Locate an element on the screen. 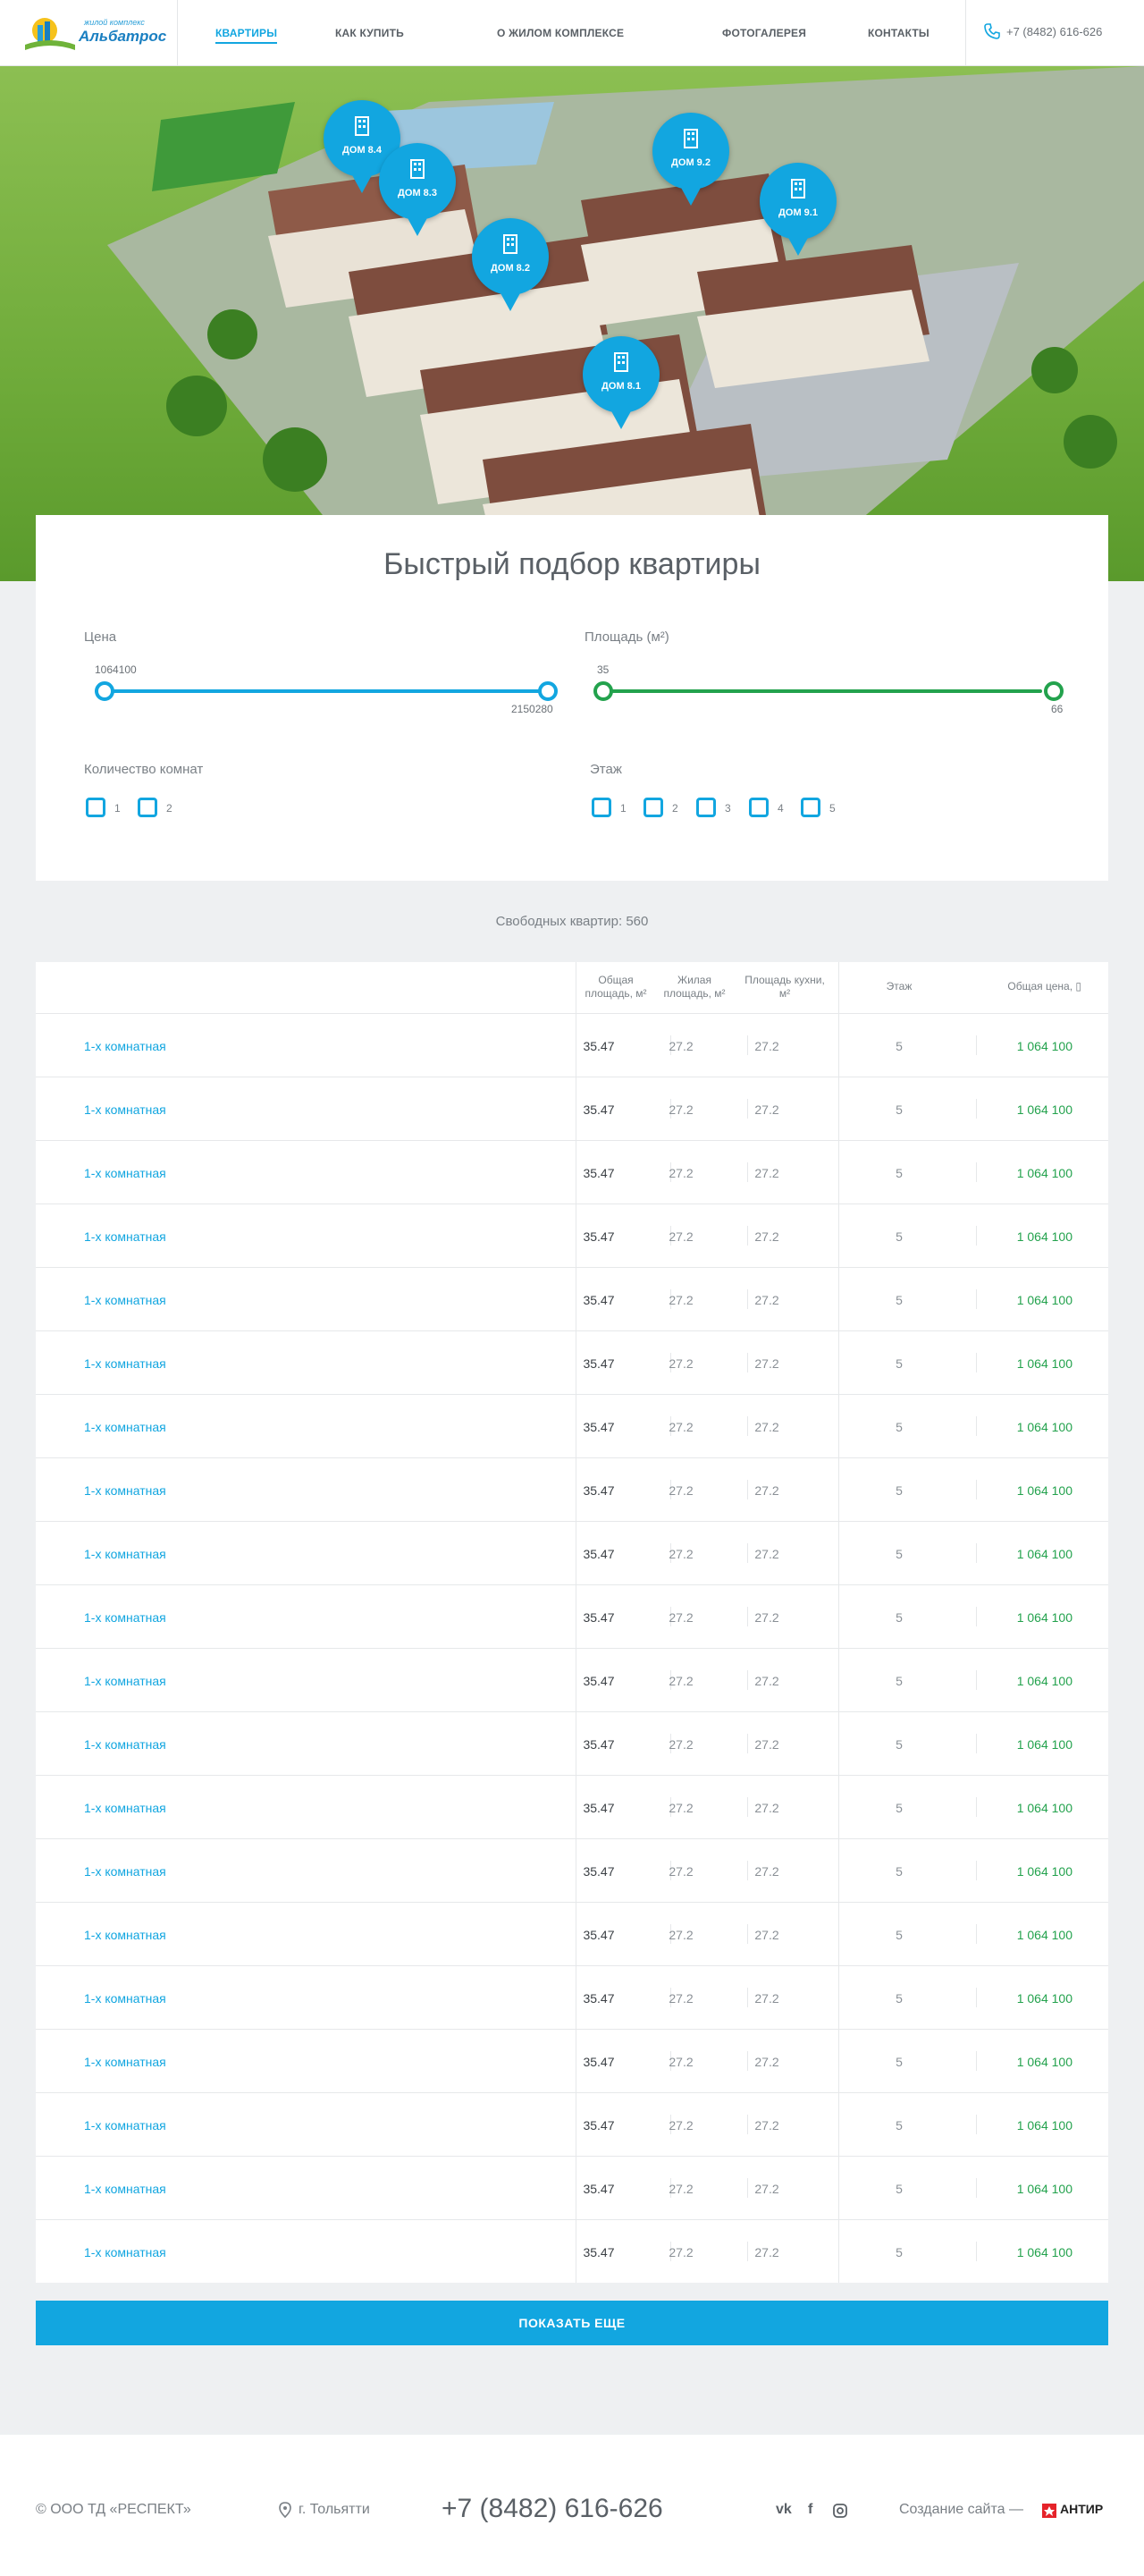 The width and height of the screenshot is (1144, 2576). price-label: Цена is located at coordinates (101, 637).